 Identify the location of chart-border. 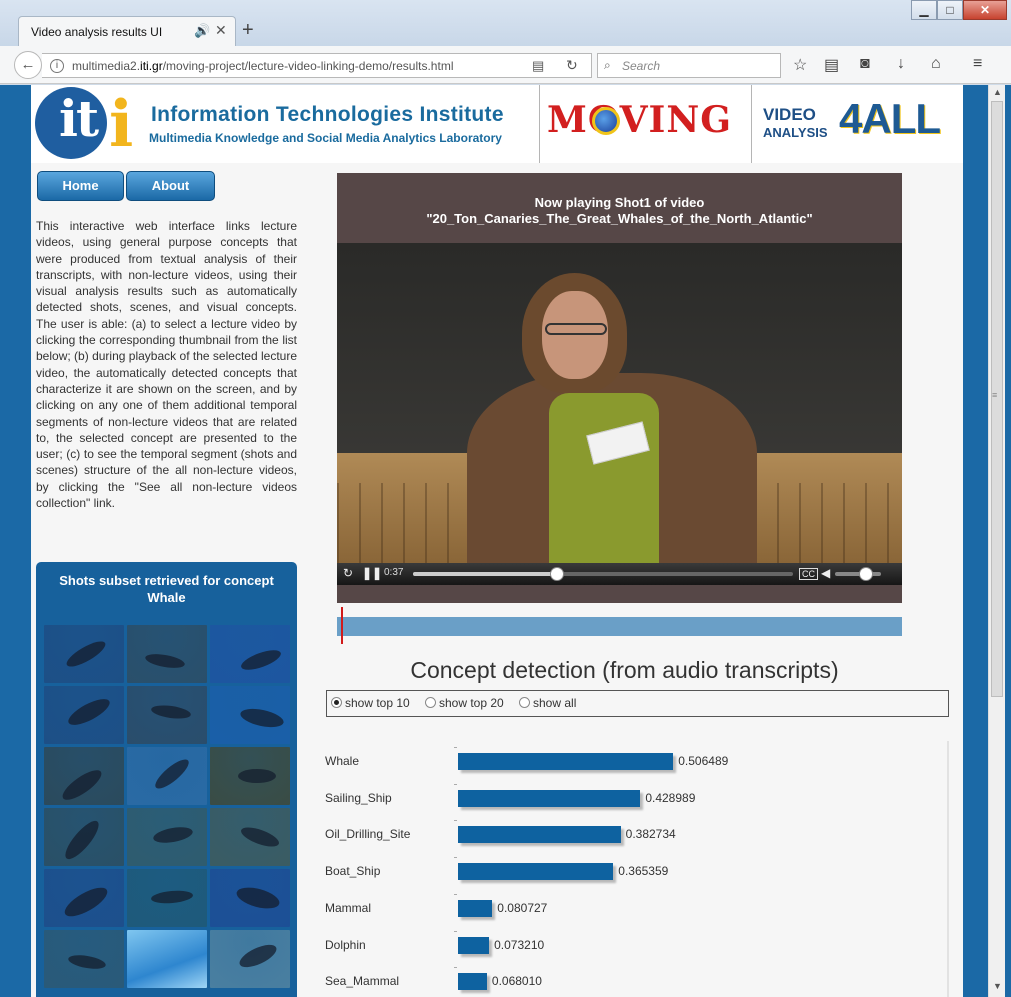
(948, 869).